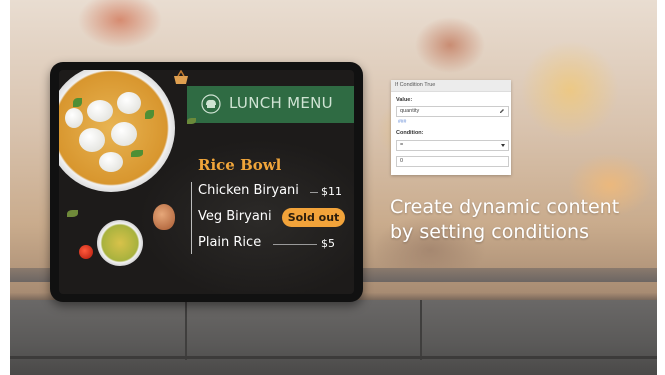 The width and height of the screenshot is (665, 375). Describe the element at coordinates (181, 77) in the screenshot. I see `basket-icon` at that location.